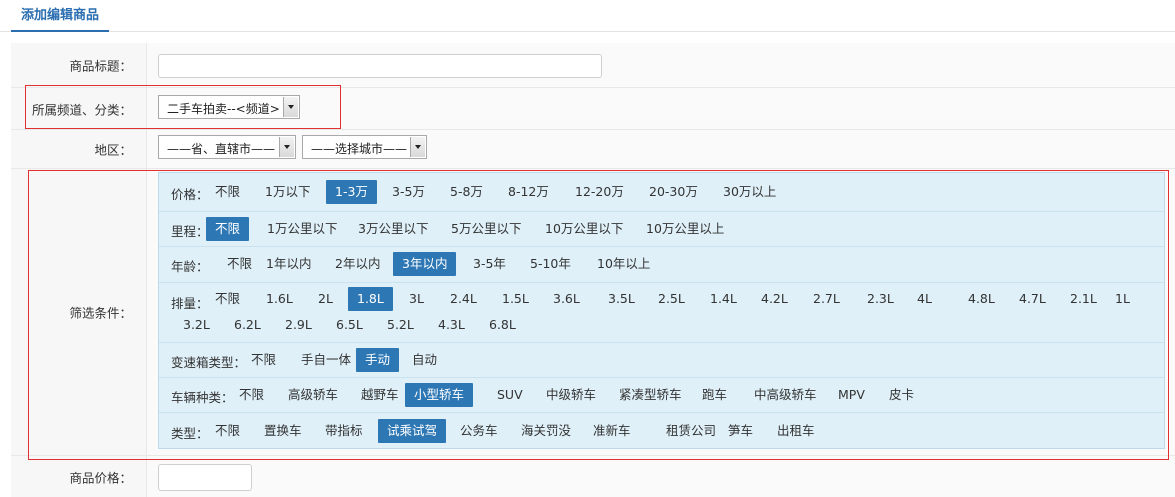  I want to click on filter-label: 年龄：, so click(190, 266).